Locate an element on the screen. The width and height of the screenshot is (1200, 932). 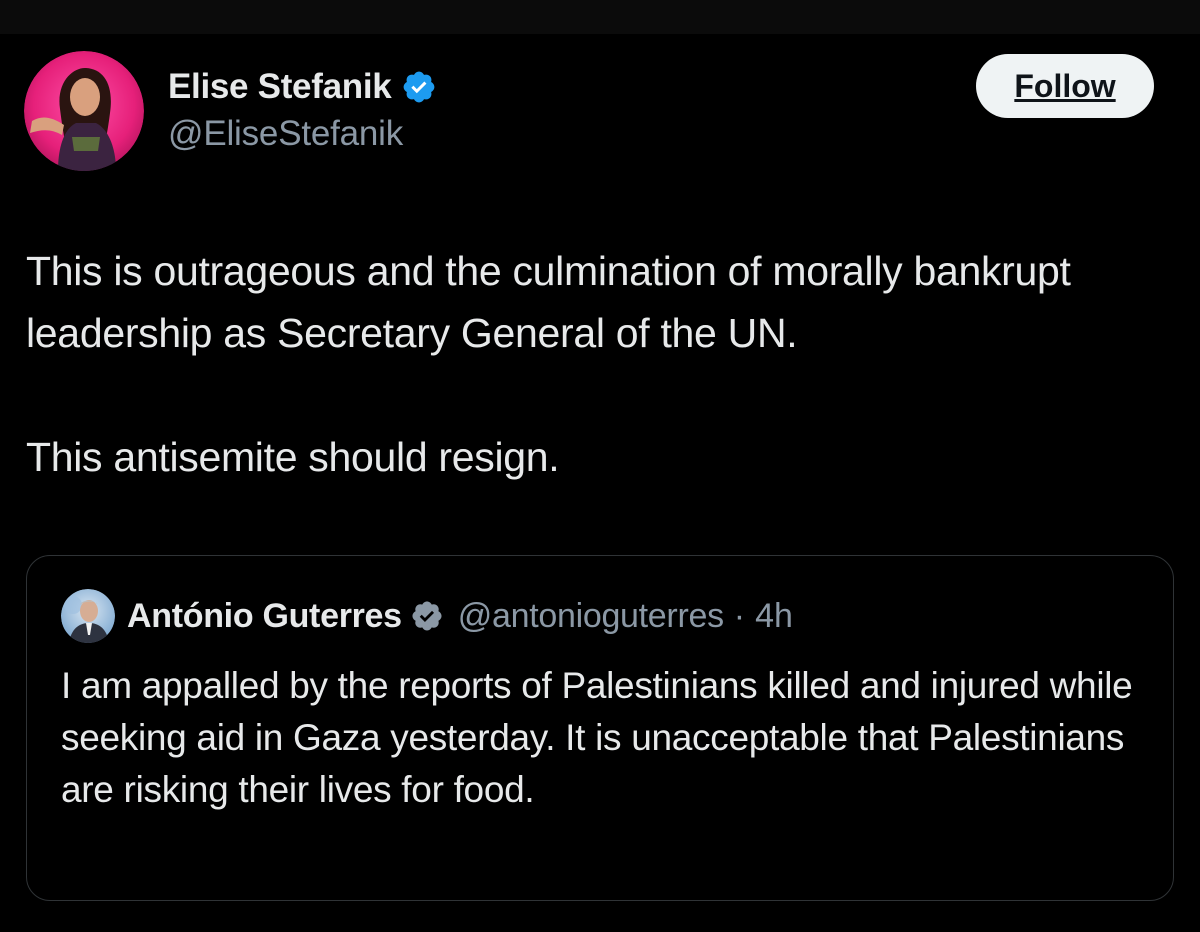
quoted-tweet-timestamp: 4h is located at coordinates (774, 616).